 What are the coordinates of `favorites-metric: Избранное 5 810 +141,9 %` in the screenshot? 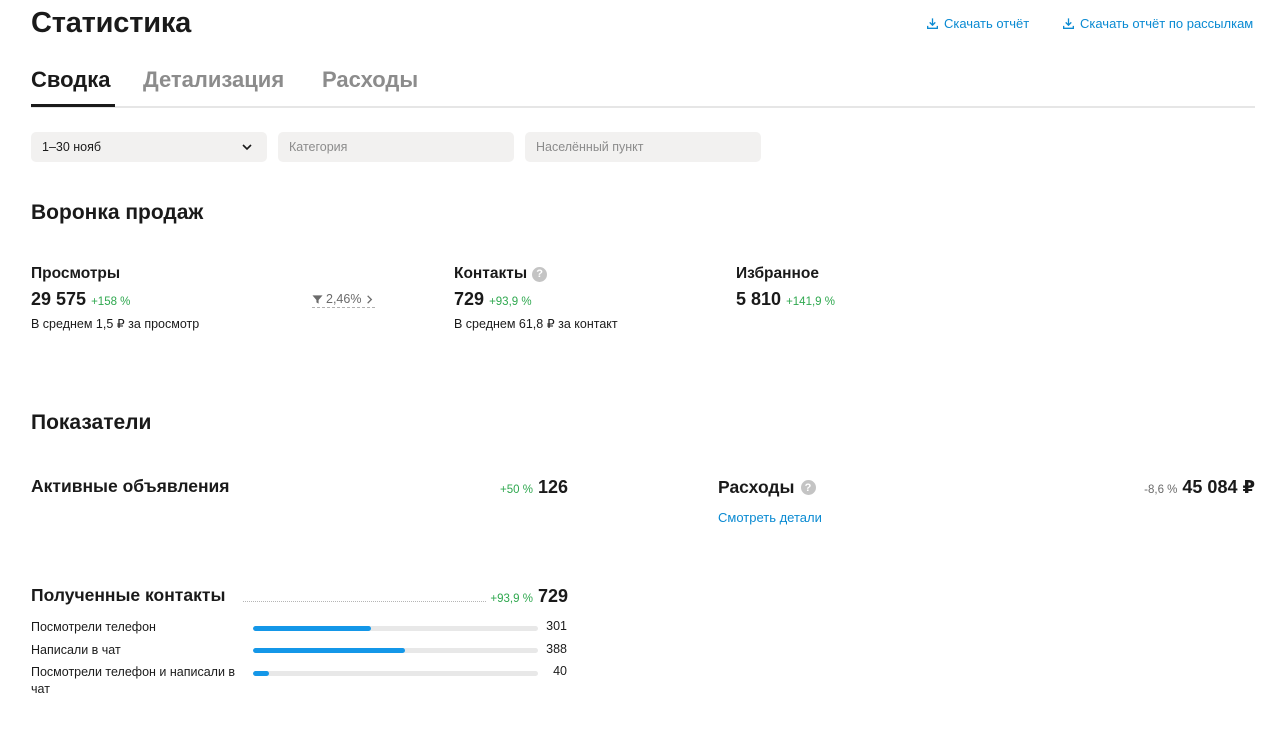 It's located at (785, 287).